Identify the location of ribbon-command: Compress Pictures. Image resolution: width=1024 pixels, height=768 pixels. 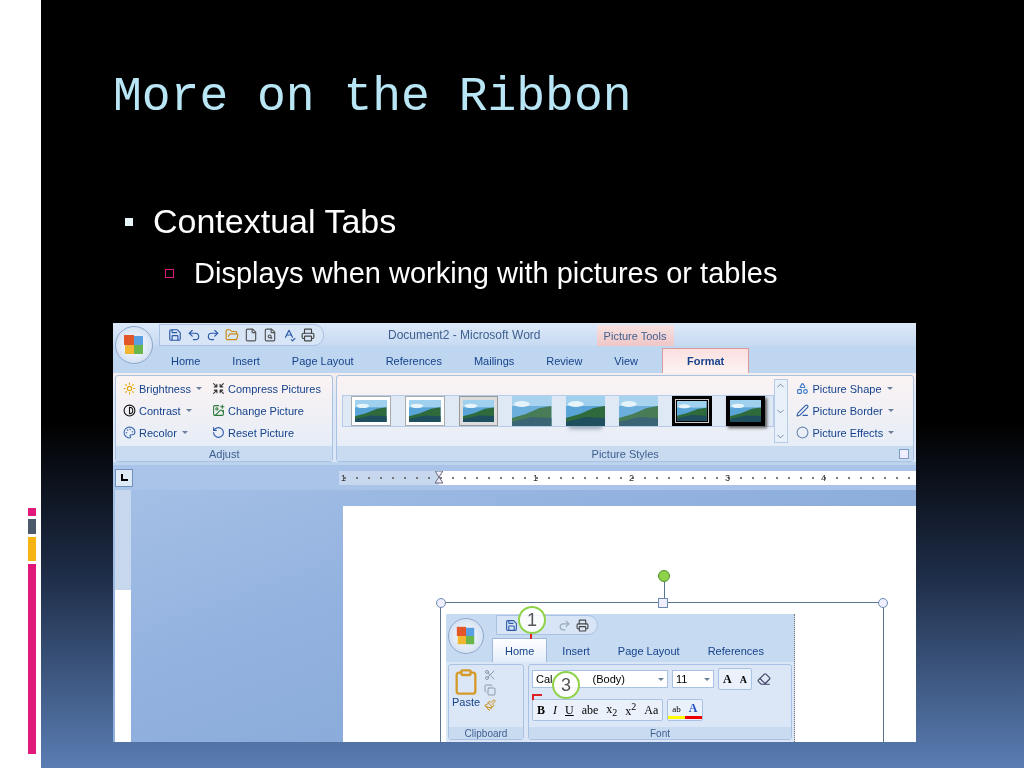
(266, 388).